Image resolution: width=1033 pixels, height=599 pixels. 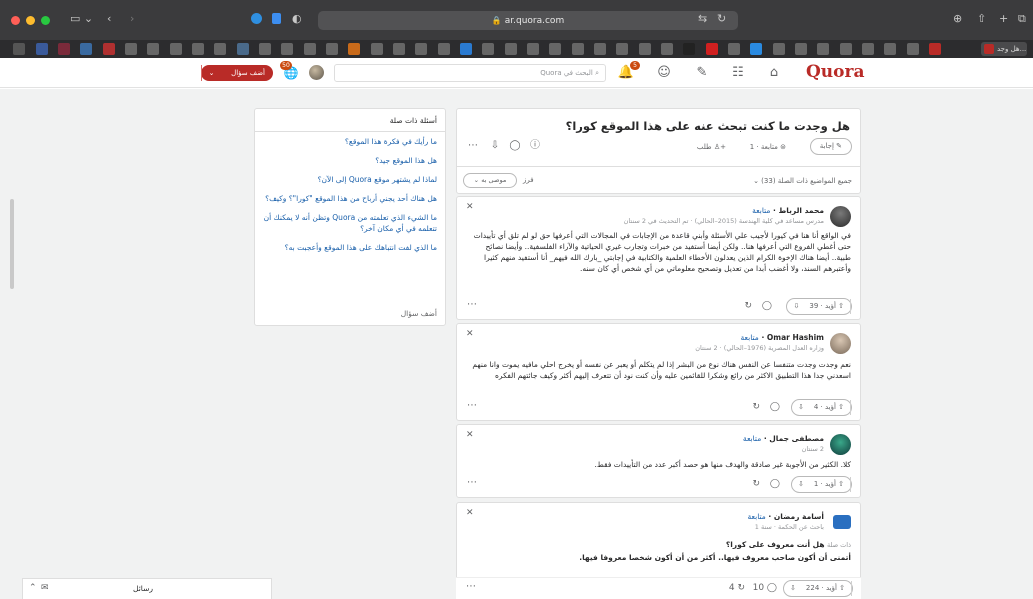 What do you see at coordinates (15, 20) in the screenshot?
I see `close-window-button` at bounding box center [15, 20].